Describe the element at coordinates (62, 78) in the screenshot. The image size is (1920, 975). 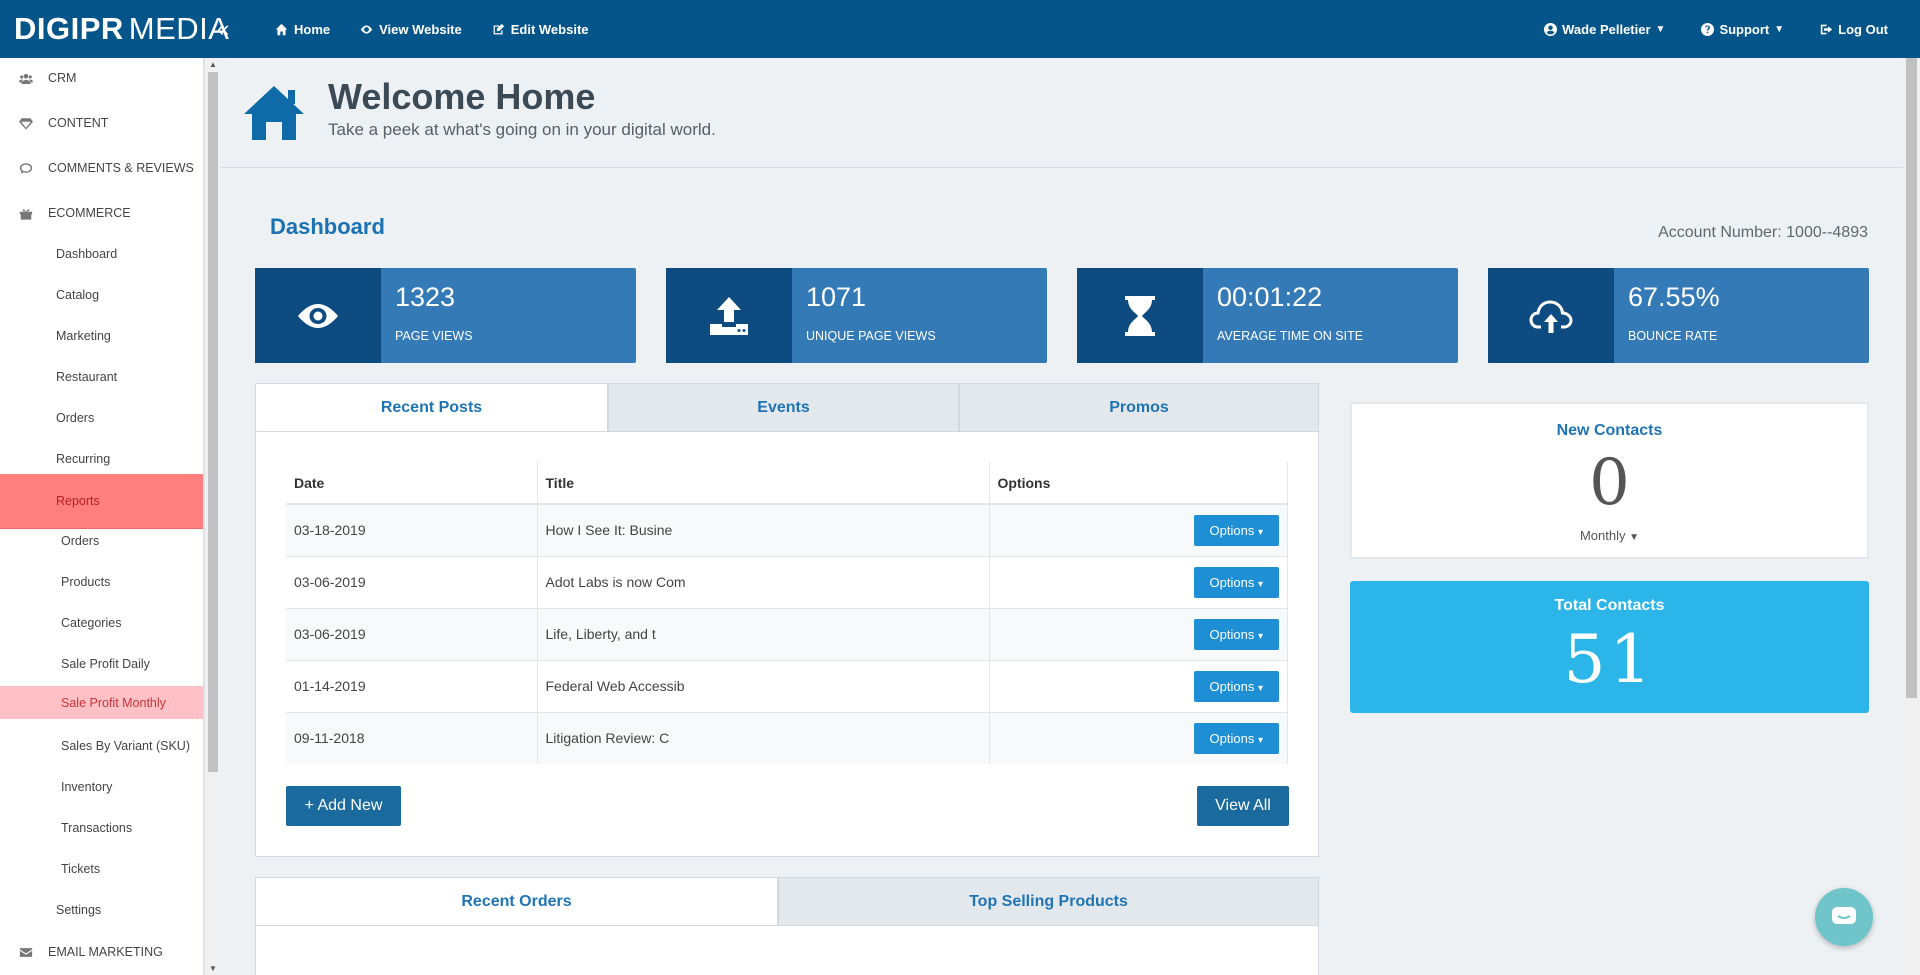
I see `sidebar-item-label: CRM` at that location.